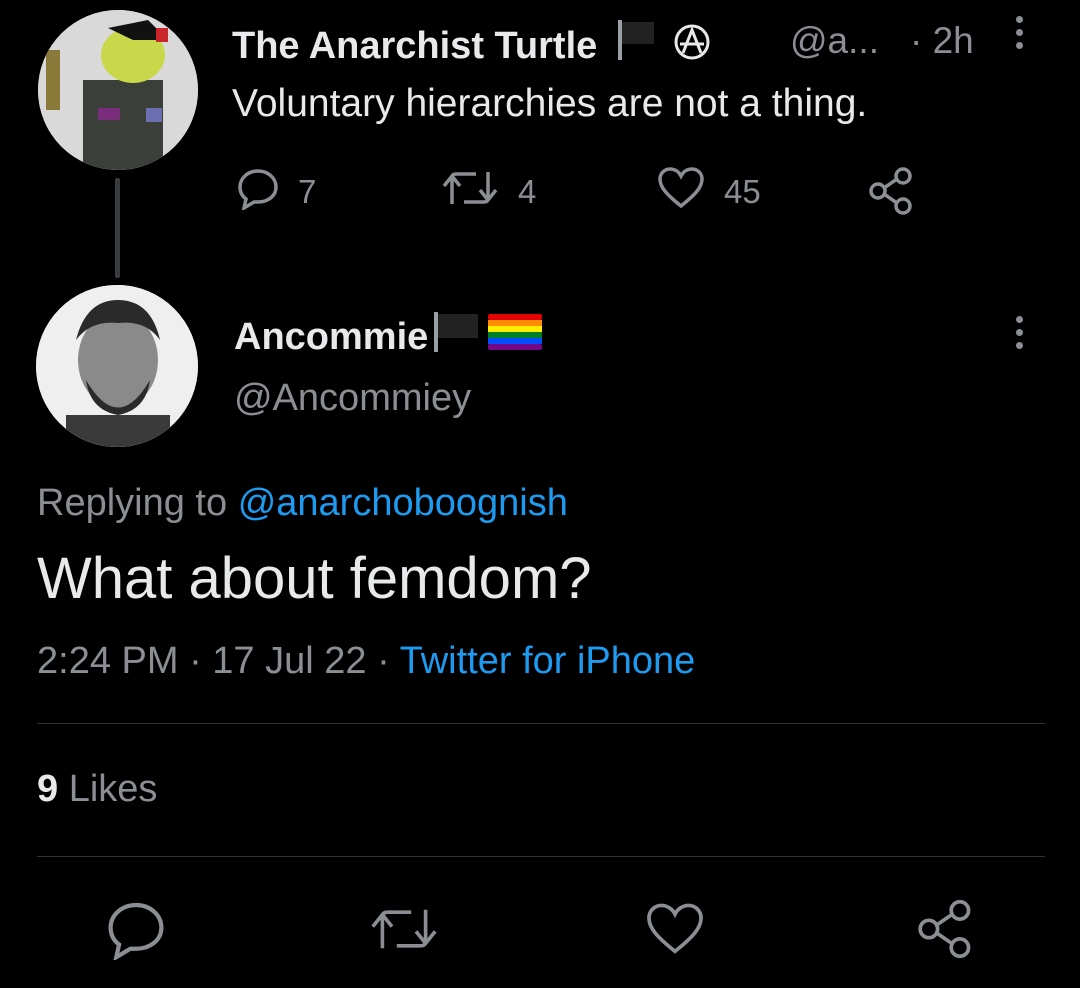 This screenshot has width=1080, height=988. What do you see at coordinates (472, 45) in the screenshot?
I see `parent-author-name: The Anarchist Turtle` at bounding box center [472, 45].